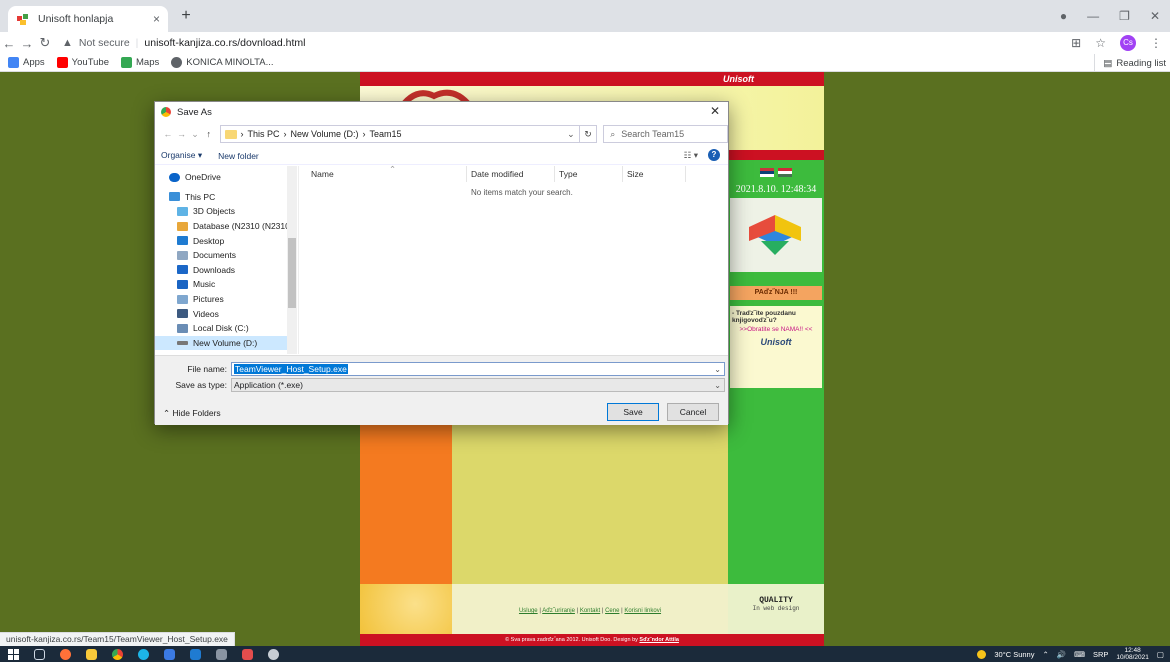 This screenshot has width=1170, height=662. I want to click on footer-link-cene: Cene, so click(612, 611).